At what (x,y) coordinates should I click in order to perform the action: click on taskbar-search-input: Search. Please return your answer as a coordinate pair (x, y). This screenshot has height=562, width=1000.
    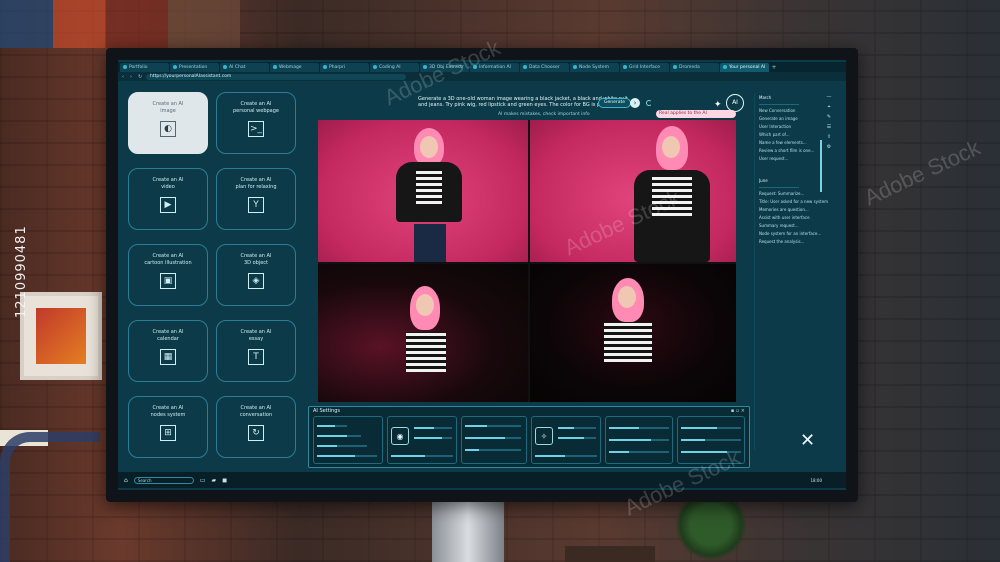
    Looking at the image, I should click on (163, 480).